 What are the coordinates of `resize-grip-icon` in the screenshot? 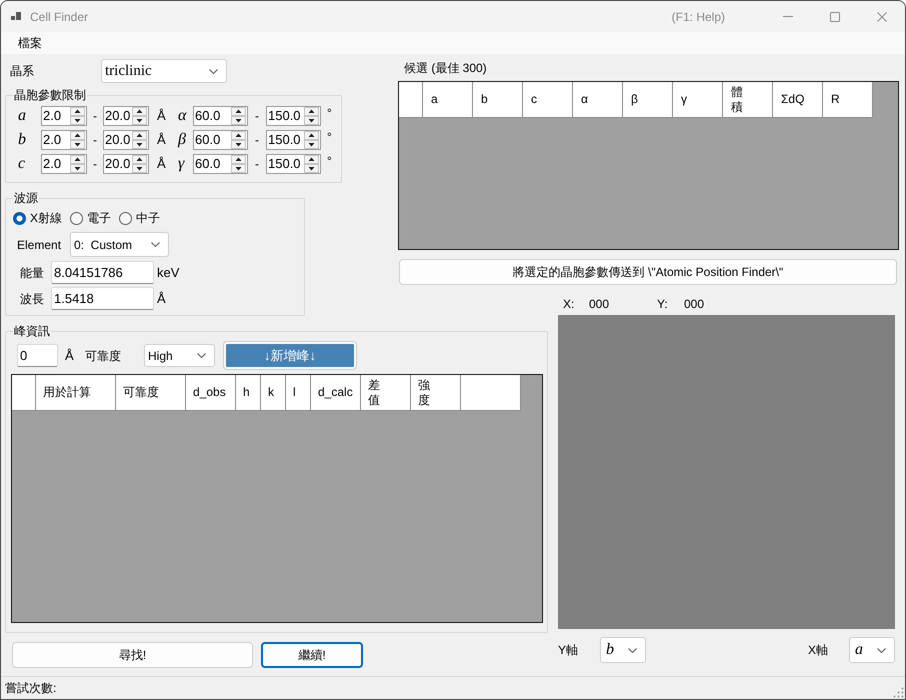 It's located at (898, 692).